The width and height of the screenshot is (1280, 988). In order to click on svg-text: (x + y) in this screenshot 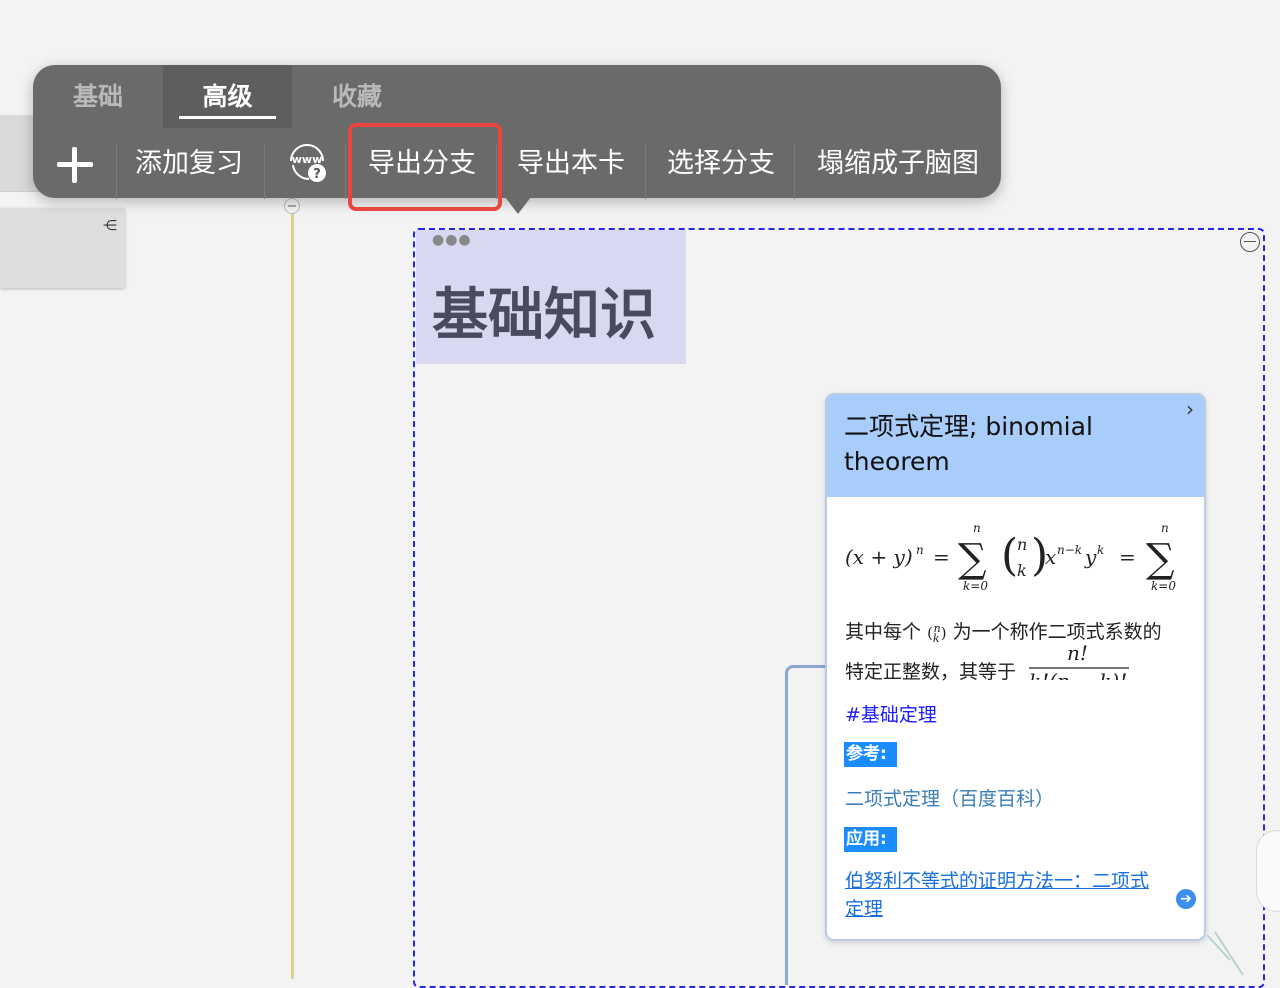, I will do `click(879, 557)`.